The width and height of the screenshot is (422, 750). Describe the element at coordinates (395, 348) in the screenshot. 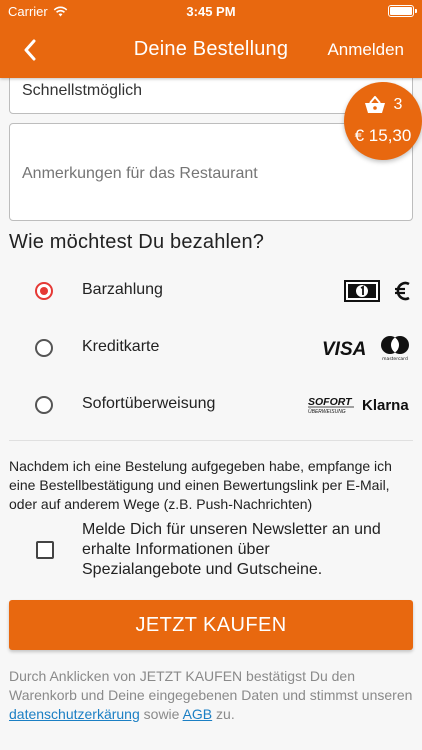

I see `mastercard-logo: mastercard` at that location.